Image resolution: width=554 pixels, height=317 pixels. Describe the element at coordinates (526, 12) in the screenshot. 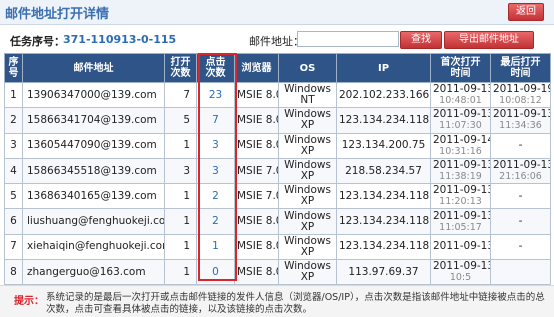

I see `back-button: 返回` at that location.